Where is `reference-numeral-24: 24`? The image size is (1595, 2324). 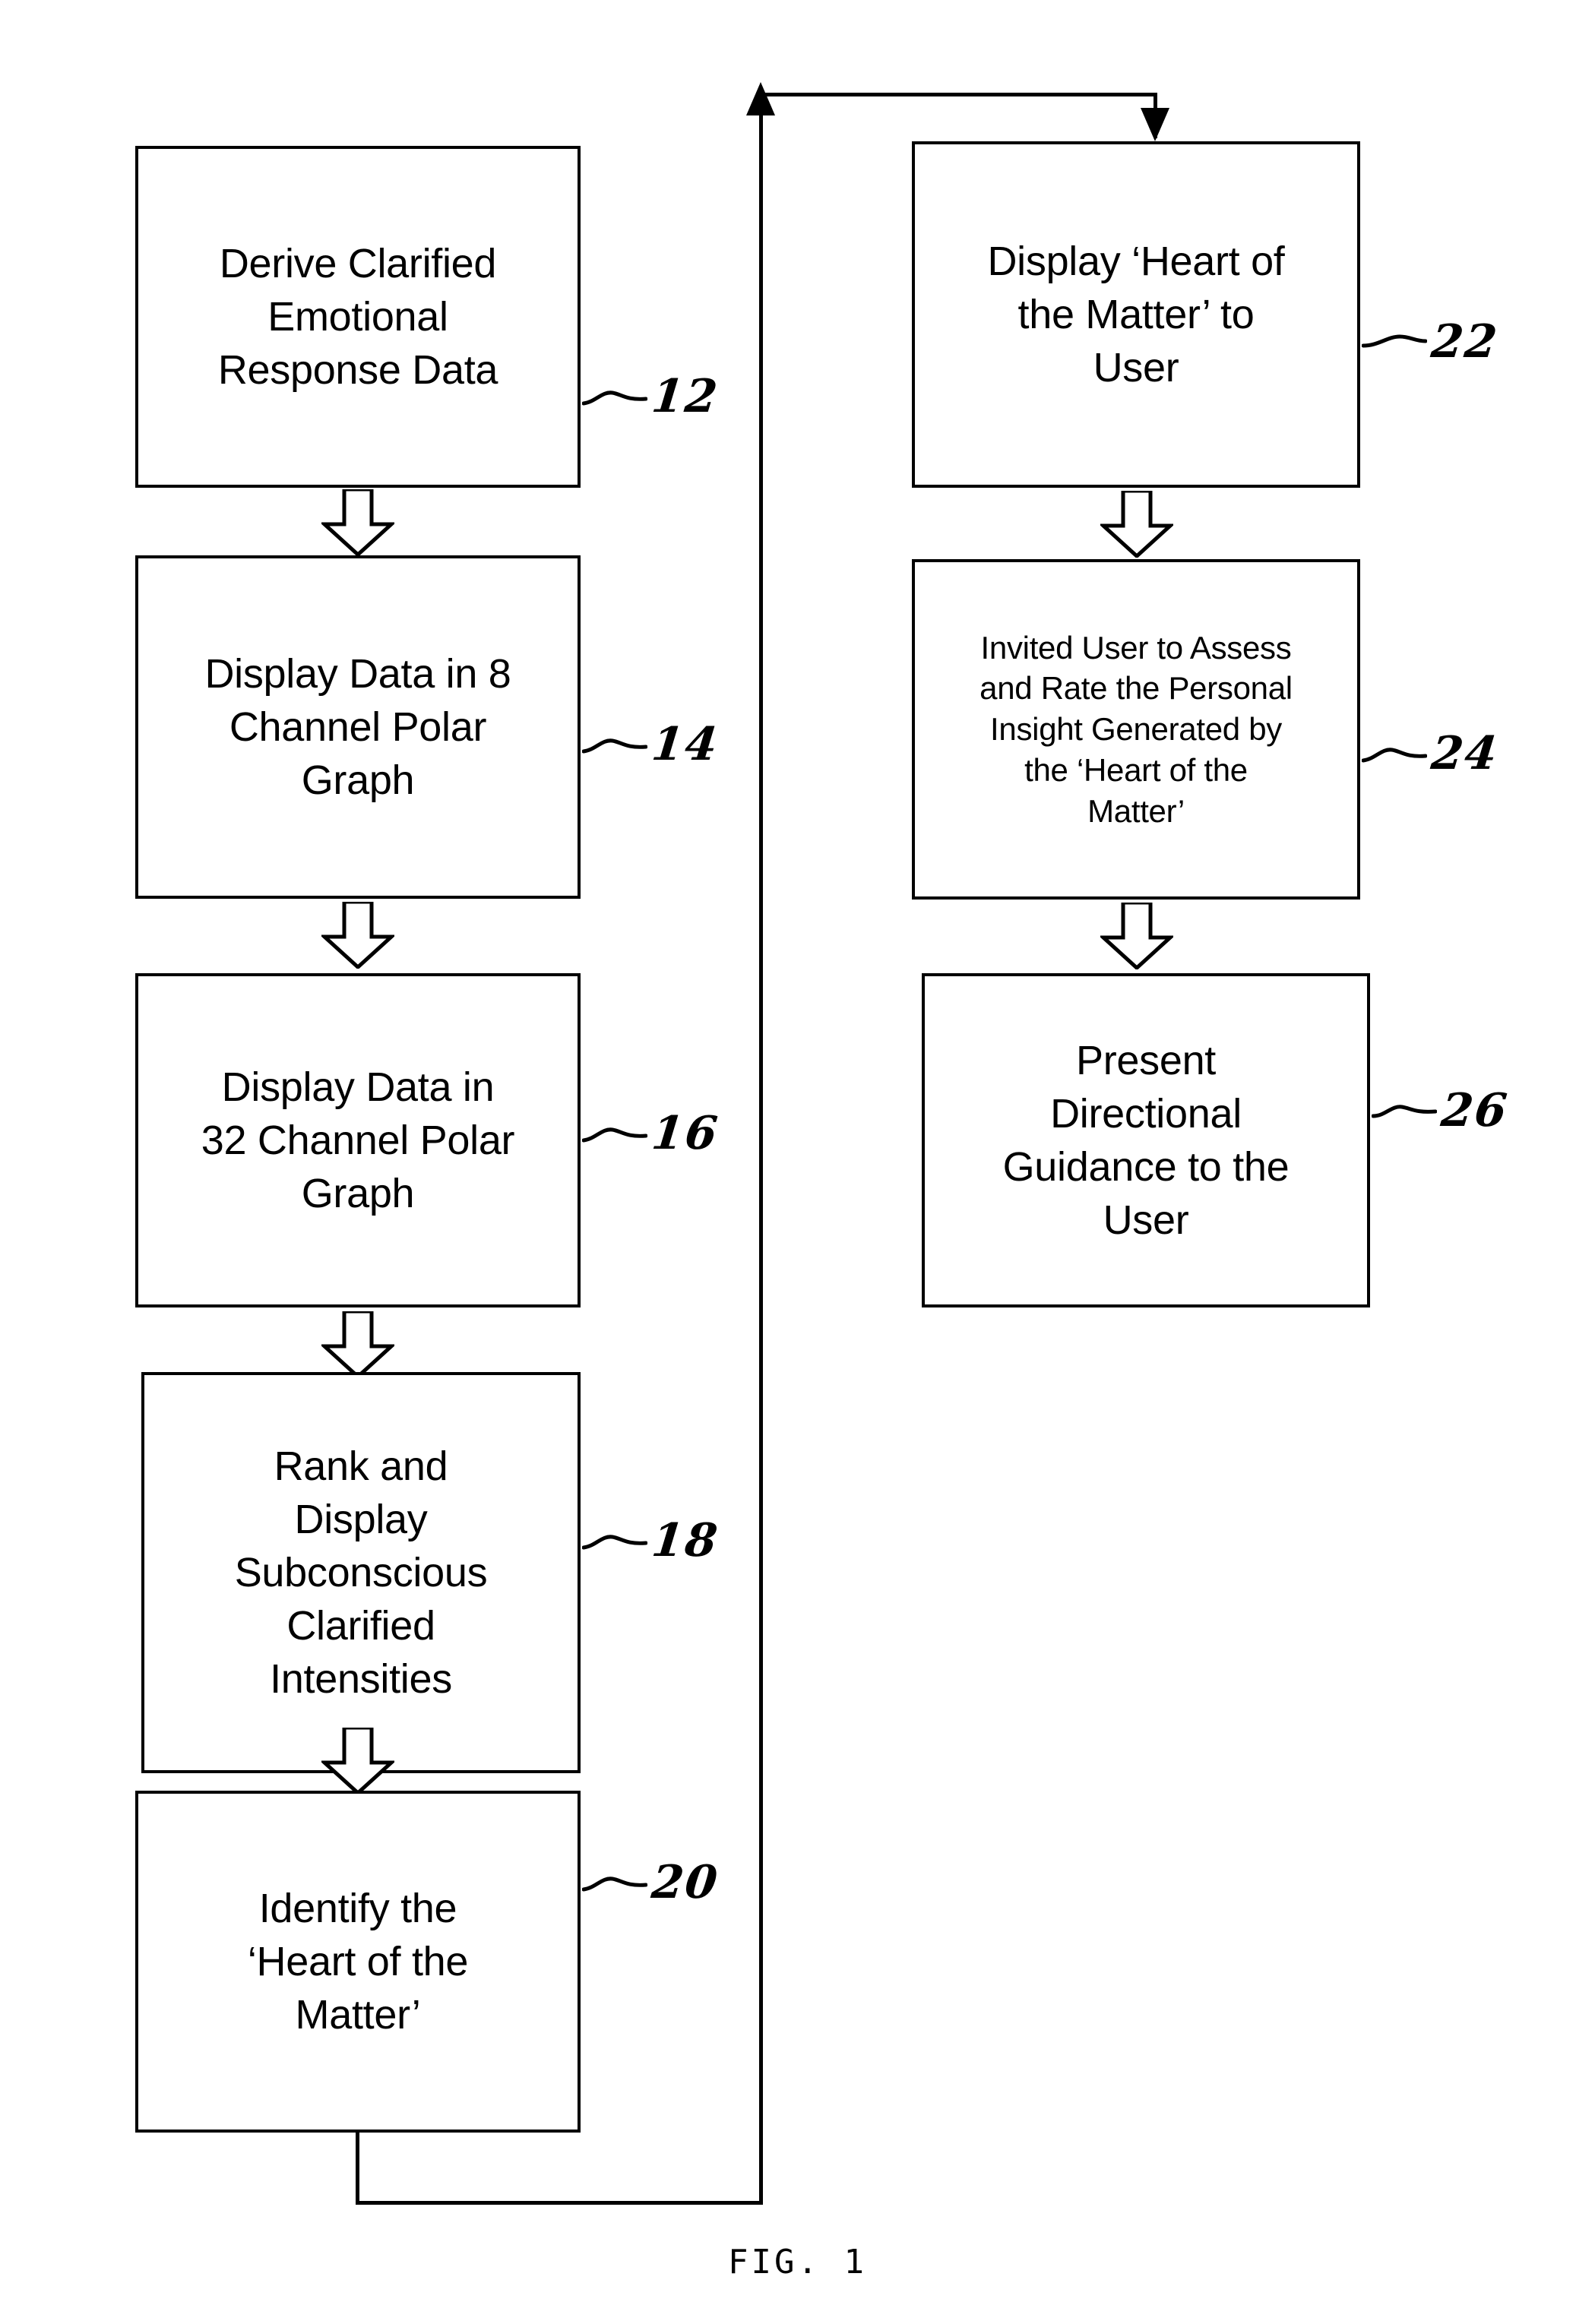 reference-numeral-24: 24 is located at coordinates (1465, 753).